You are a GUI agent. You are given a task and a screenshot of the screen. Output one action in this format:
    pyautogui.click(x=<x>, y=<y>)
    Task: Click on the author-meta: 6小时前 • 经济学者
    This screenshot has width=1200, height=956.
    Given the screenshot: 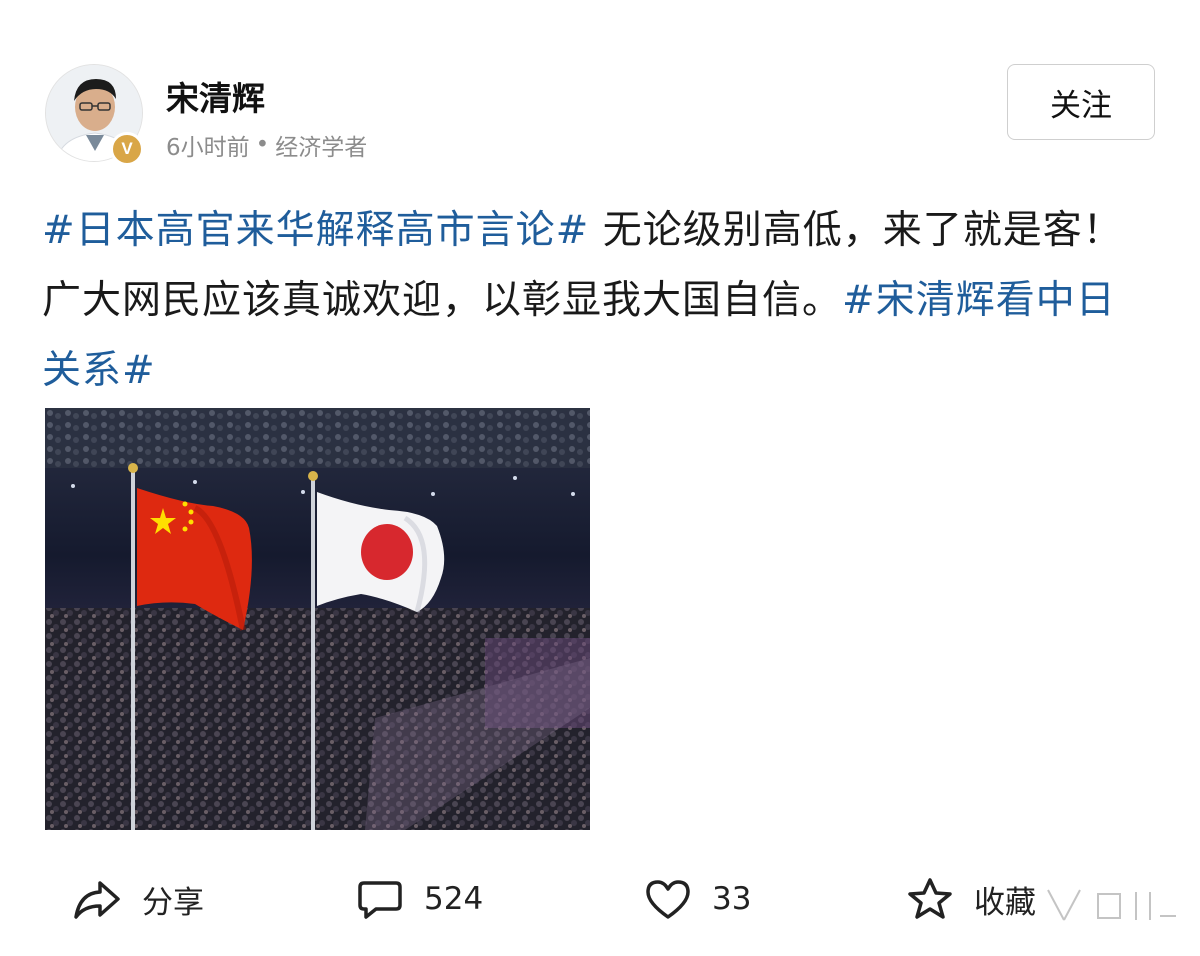 What is the action you would take?
    pyautogui.click(x=266, y=145)
    